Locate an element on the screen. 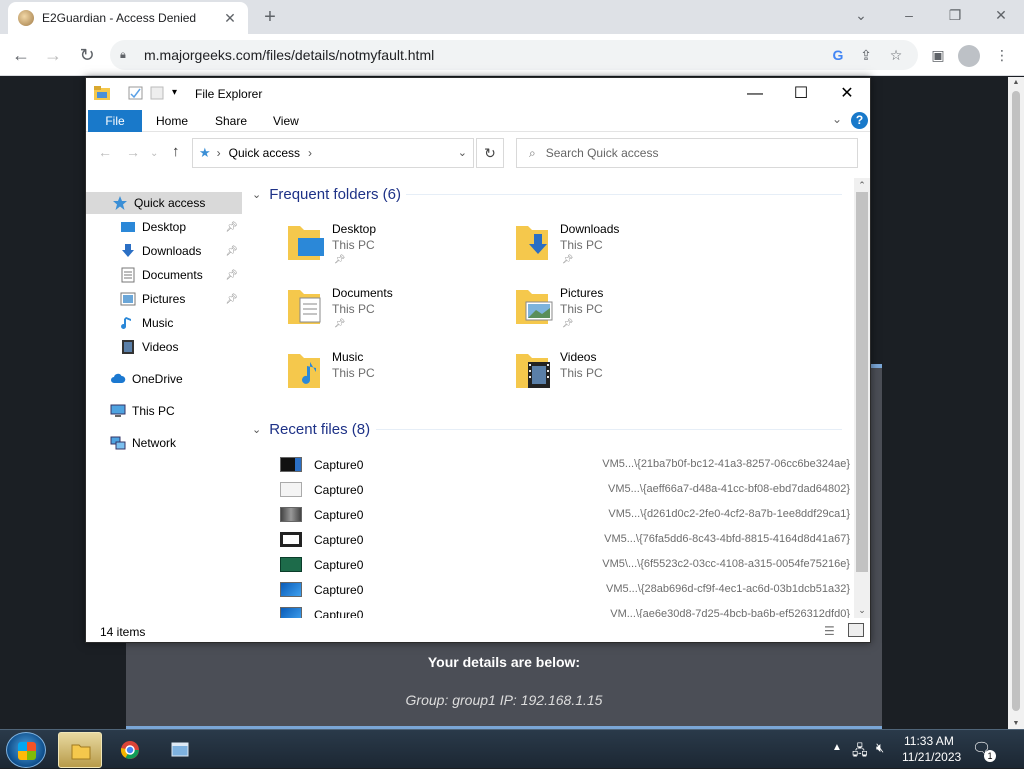 This screenshot has width=1024, height=769. sidebar-item-label: Desktop is located at coordinates (164, 227).